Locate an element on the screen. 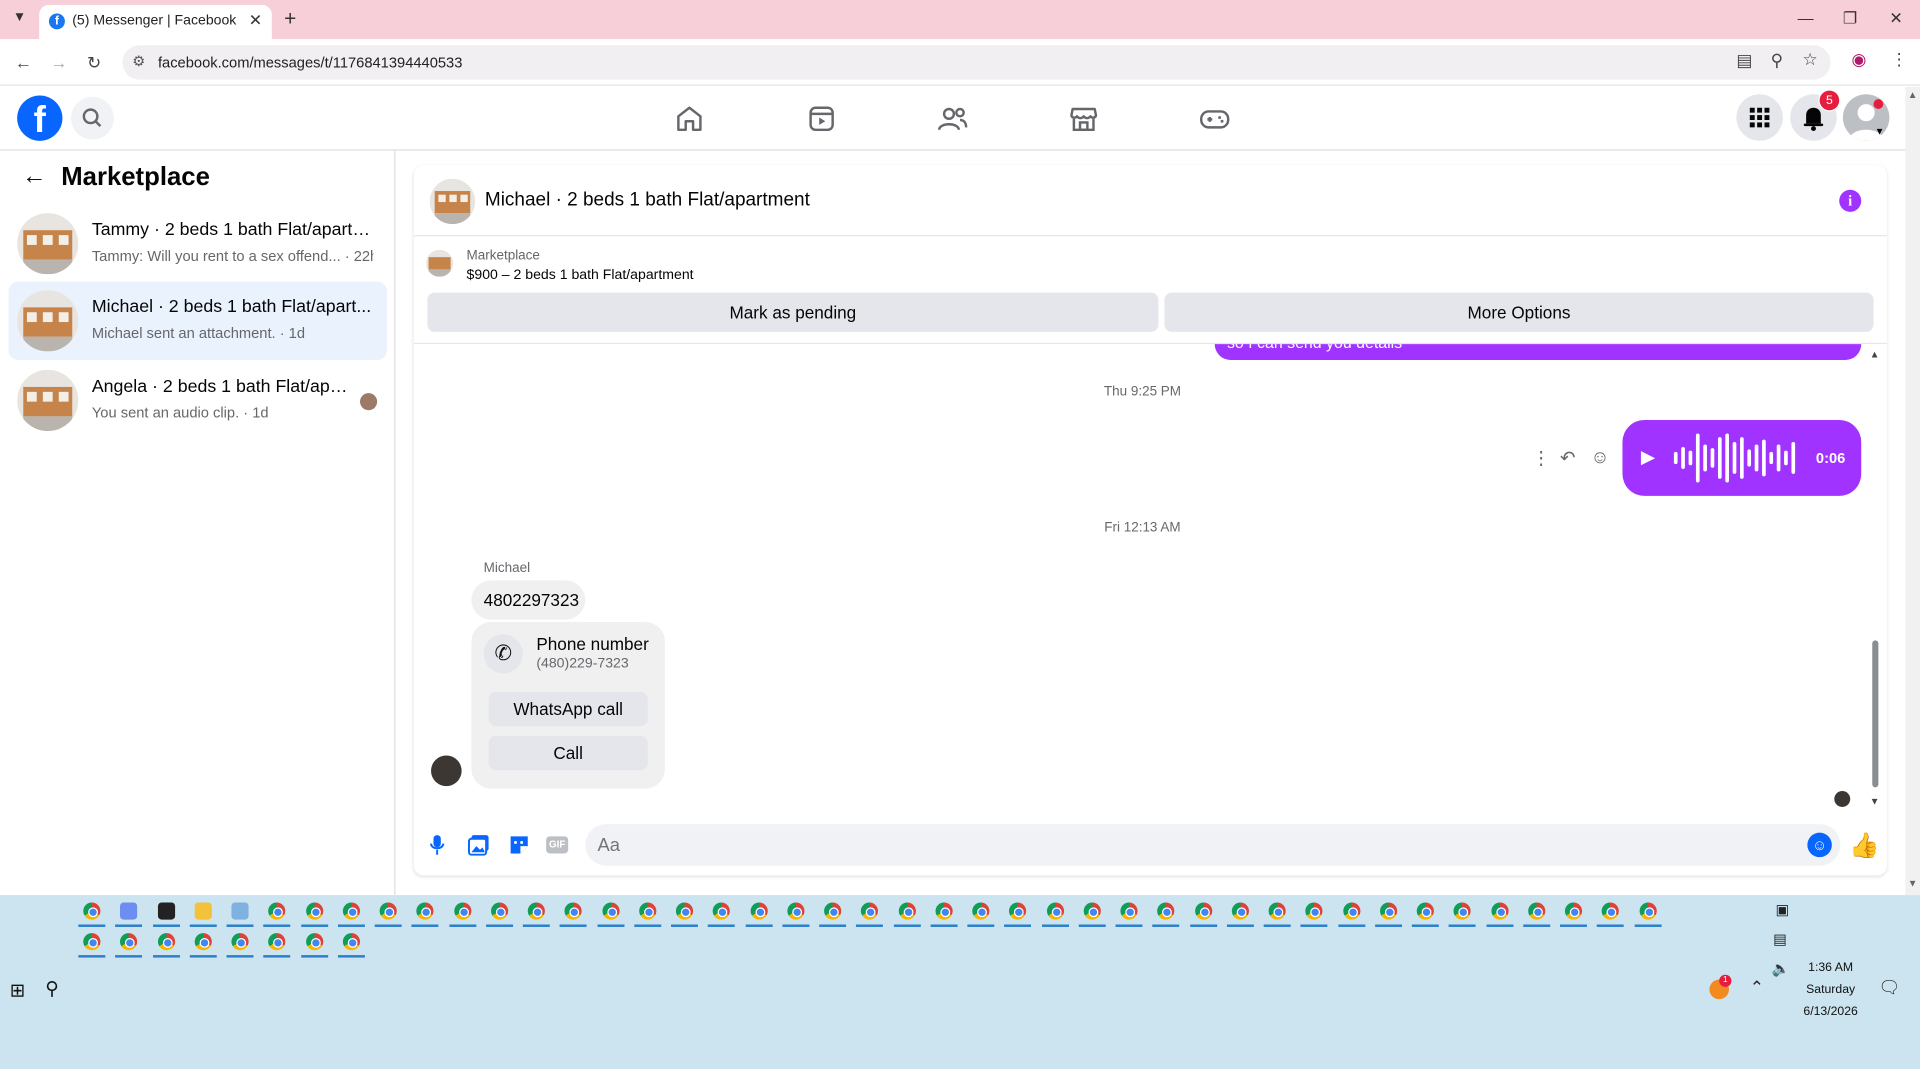 Image resolution: width=1920 pixels, height=1069 pixels. tab-search-chevron-icon: ▼ is located at coordinates (19, 21).